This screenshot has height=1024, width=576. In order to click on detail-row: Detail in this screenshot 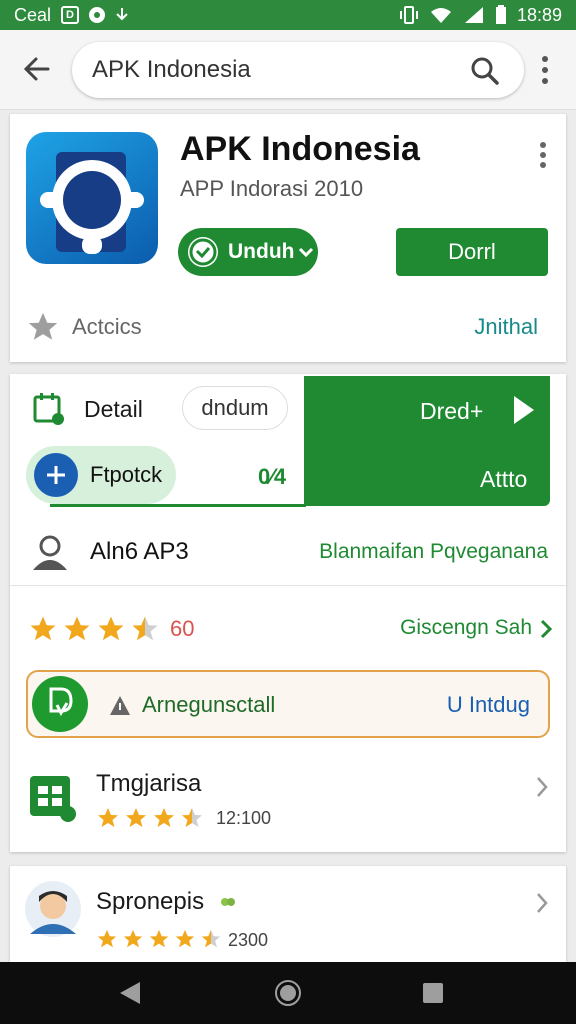, I will do `click(87, 409)`.